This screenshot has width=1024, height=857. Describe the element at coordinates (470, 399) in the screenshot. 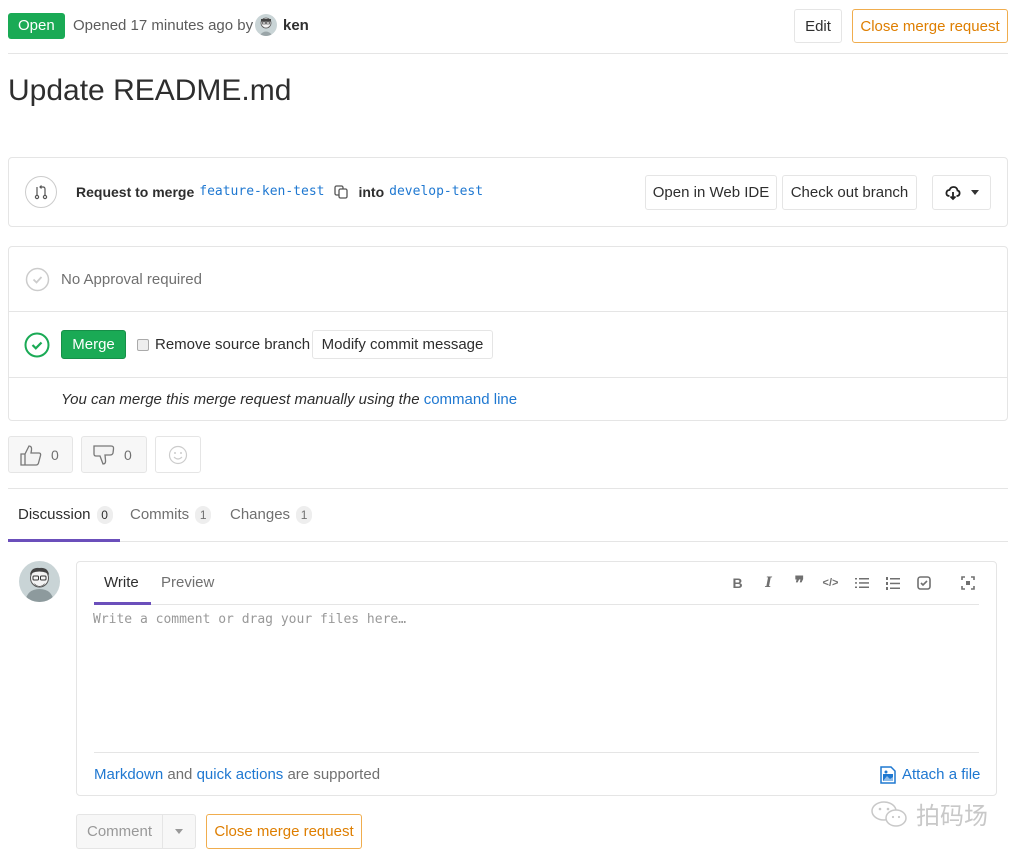

I see `command-line-link: command line` at that location.